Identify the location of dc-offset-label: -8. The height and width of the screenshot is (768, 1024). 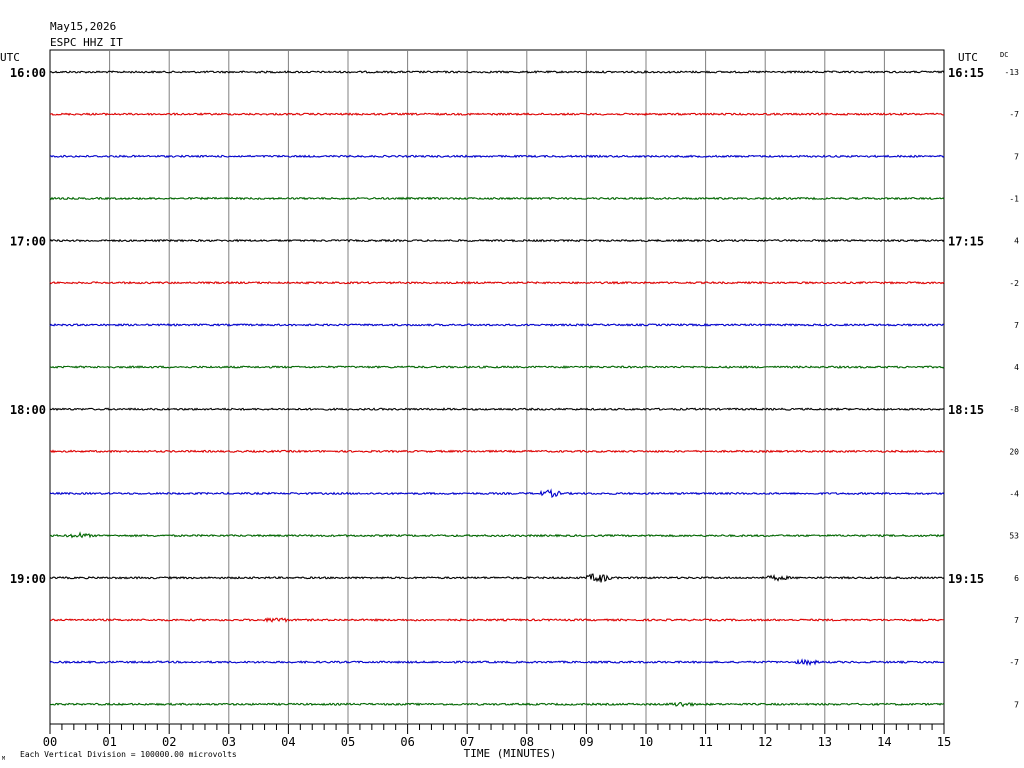
(1014, 409).